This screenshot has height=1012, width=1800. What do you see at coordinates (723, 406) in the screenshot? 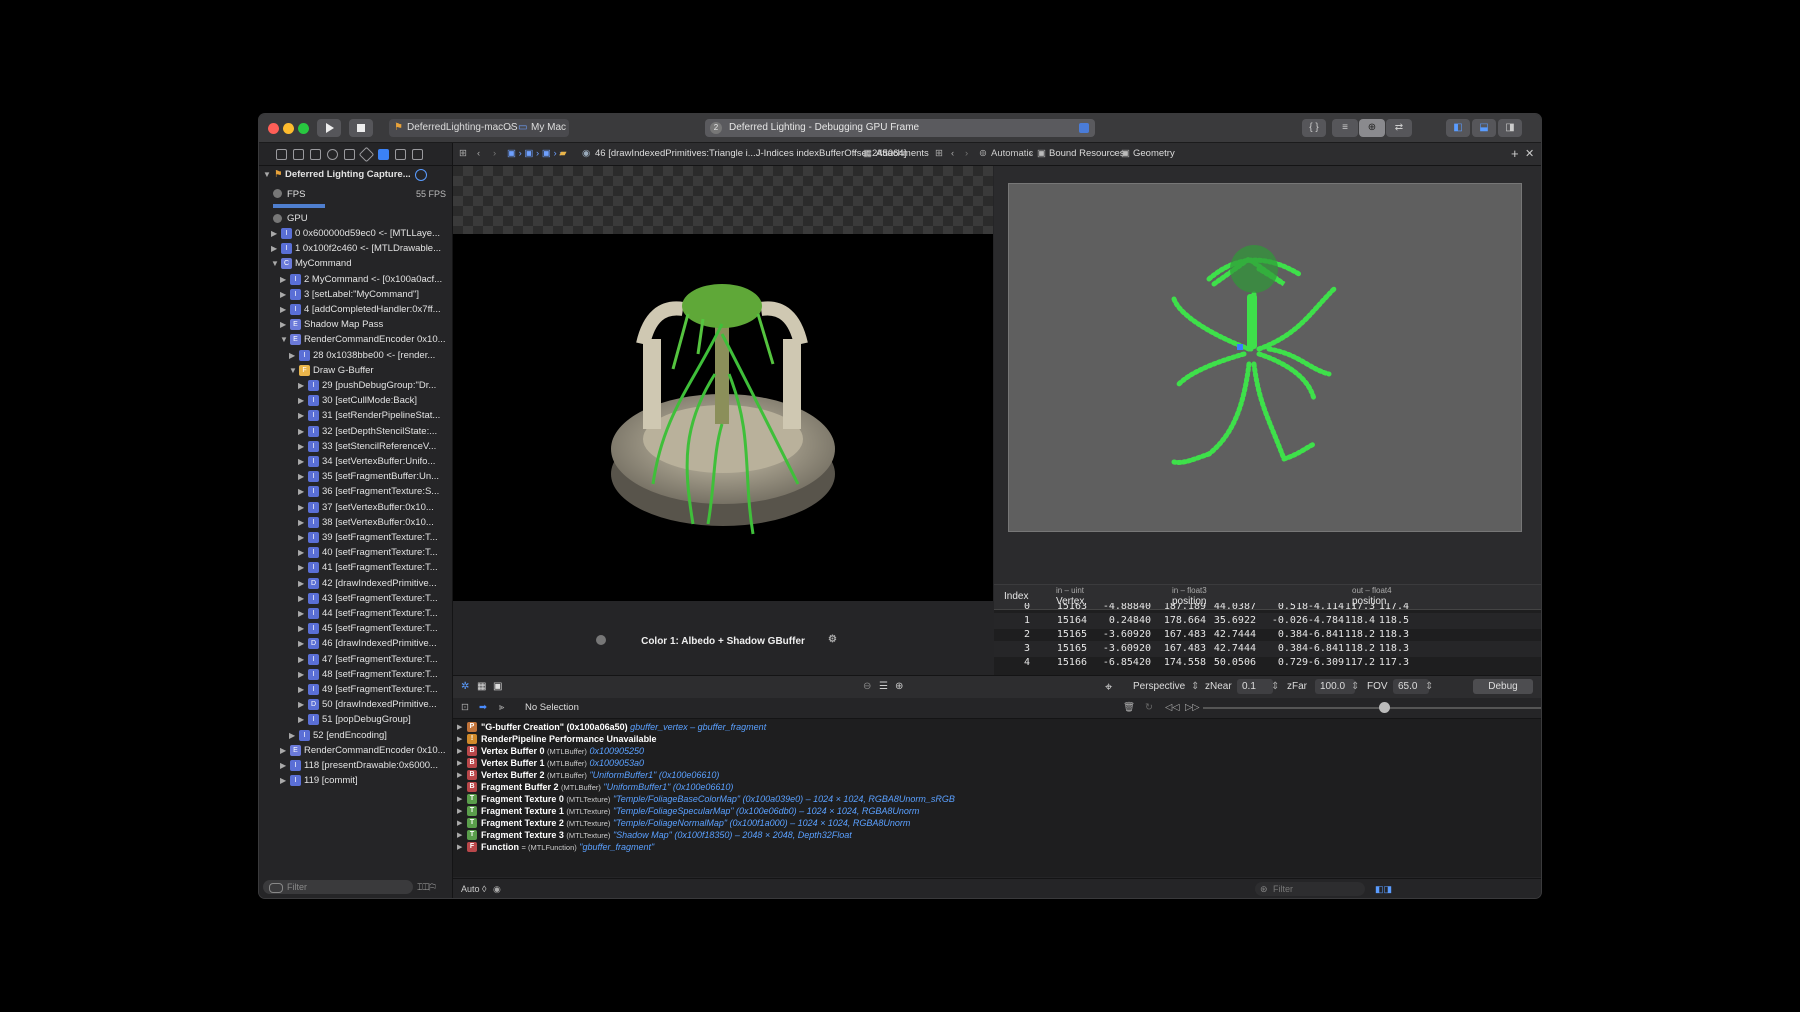
I see `attachment-viewer: Color 1: Albedo + Shadow GBuffer ⚙` at bounding box center [723, 406].